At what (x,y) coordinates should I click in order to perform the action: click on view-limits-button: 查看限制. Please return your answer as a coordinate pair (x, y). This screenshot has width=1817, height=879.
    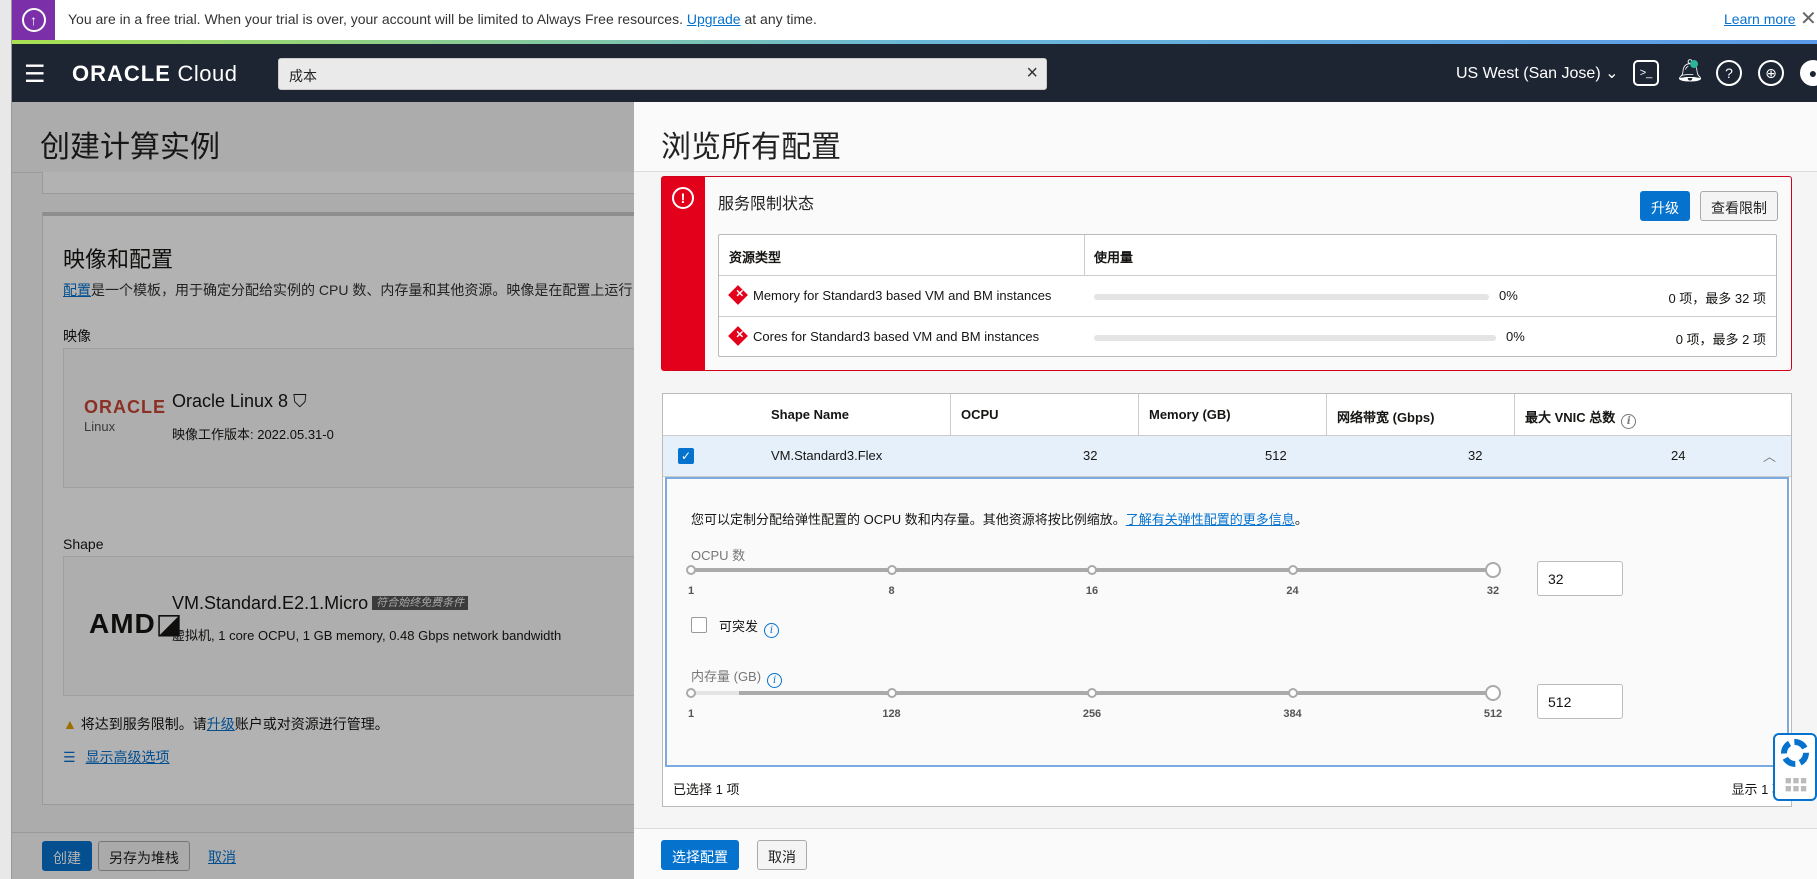
    Looking at the image, I should click on (1739, 206).